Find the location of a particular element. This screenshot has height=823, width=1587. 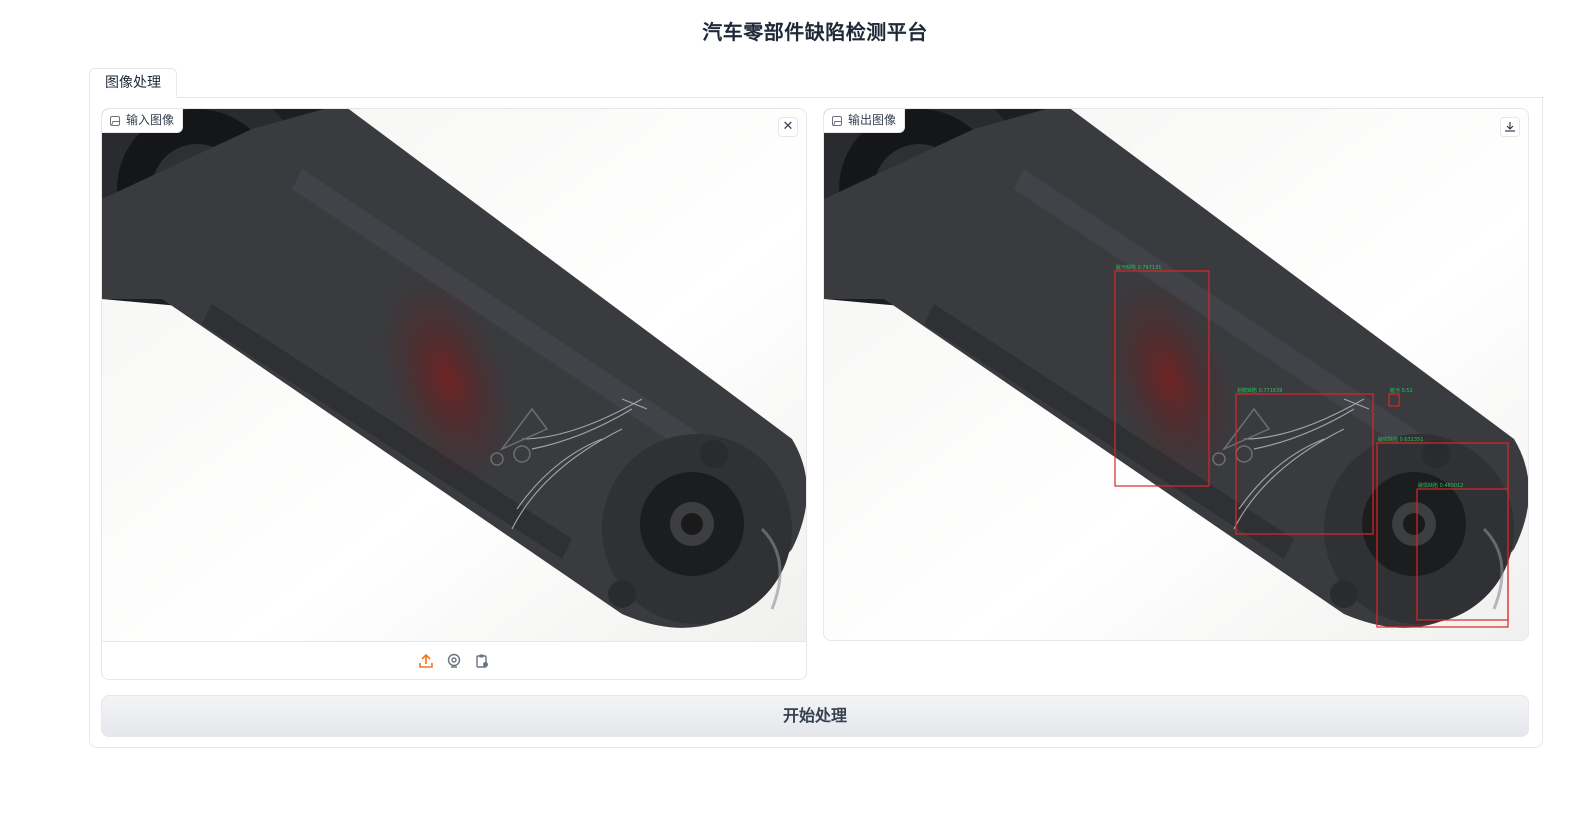

webcam-icon is located at coordinates (454, 660).